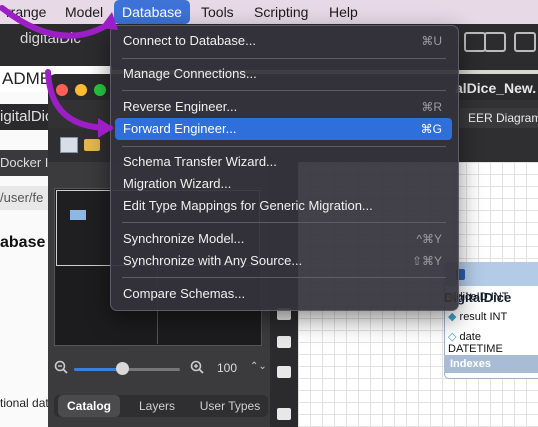  I want to click on menu-item-reverse-engineer: Reverse Engineer... ⌘R, so click(283, 107).